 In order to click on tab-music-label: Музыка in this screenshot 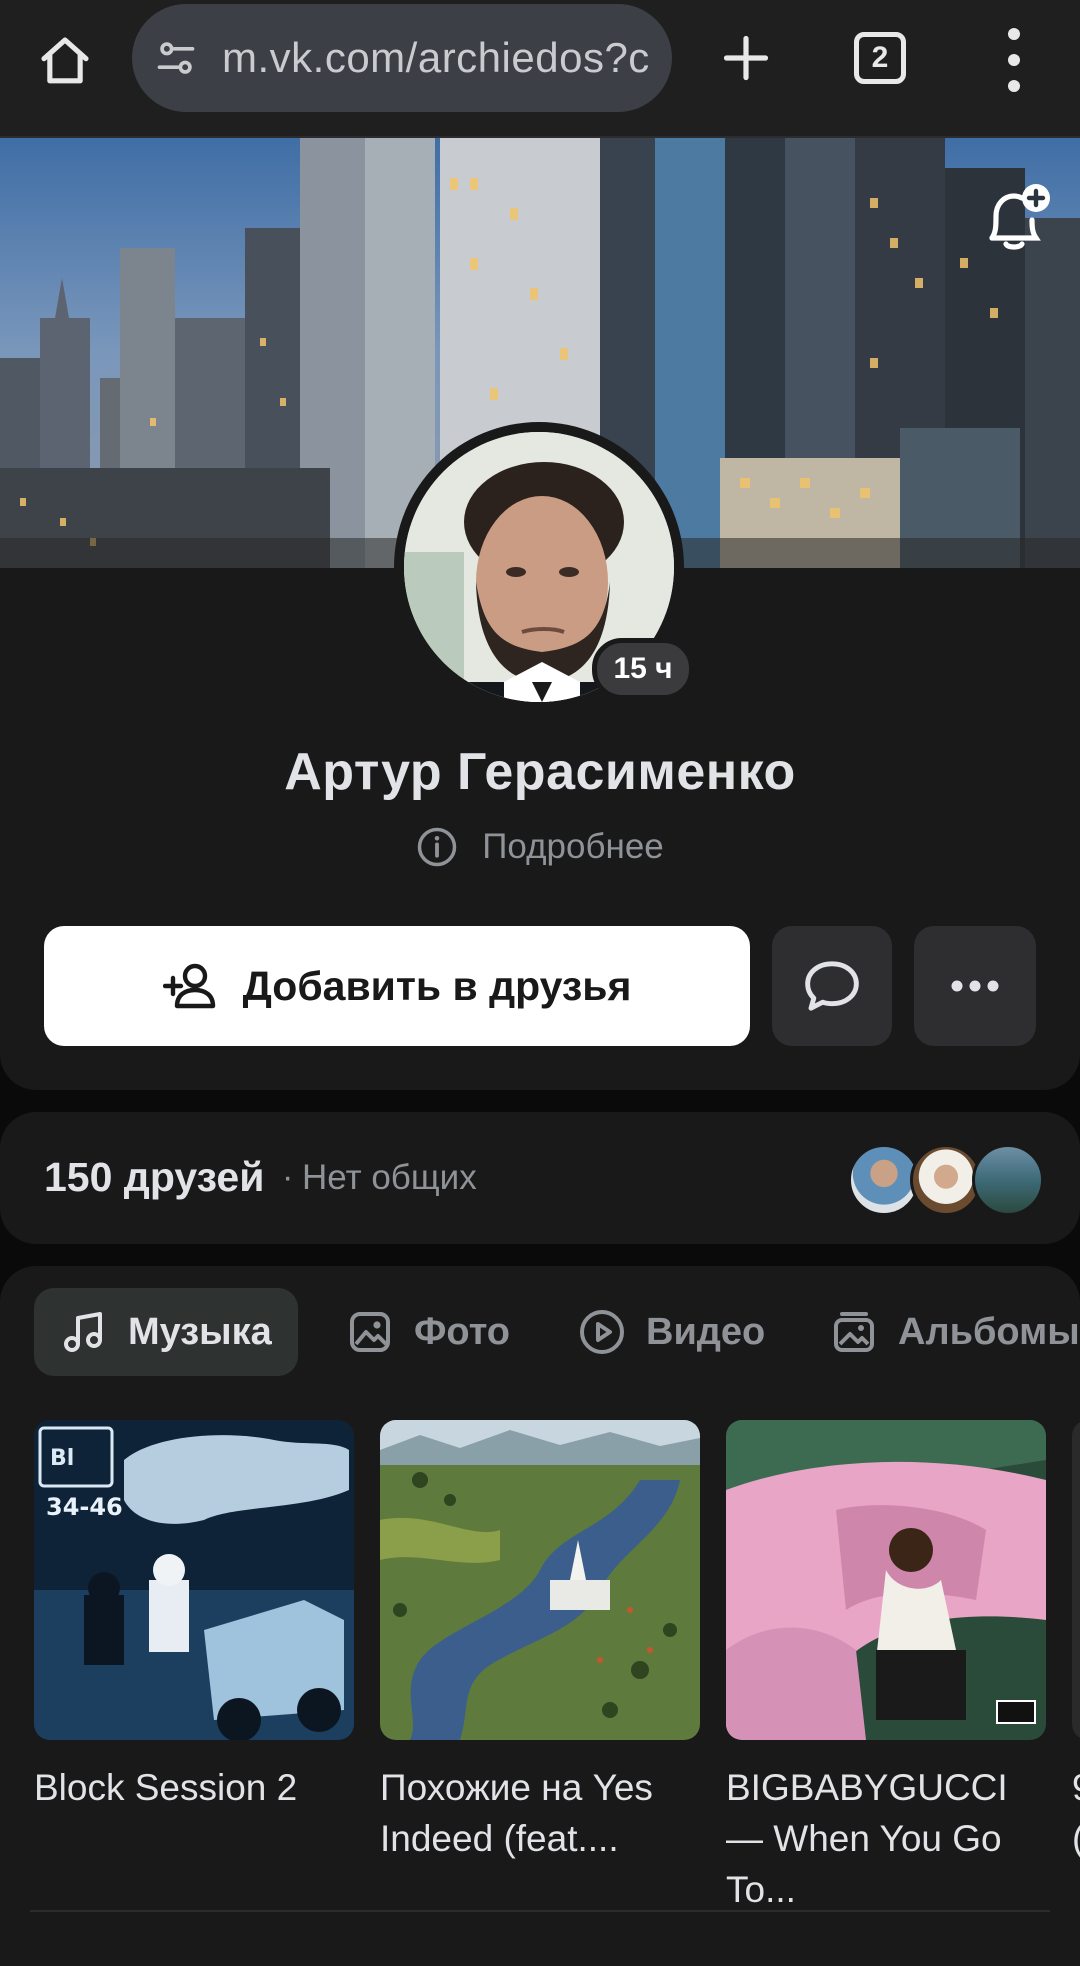, I will do `click(200, 1331)`.